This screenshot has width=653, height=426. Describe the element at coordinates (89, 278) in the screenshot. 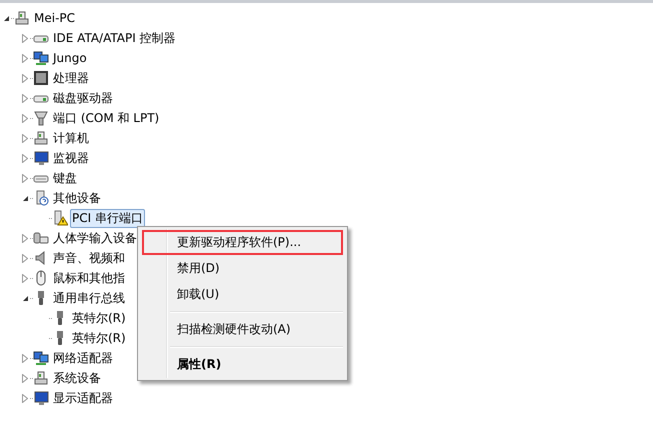

I see `tree-item: 鼠标和其他指` at that location.